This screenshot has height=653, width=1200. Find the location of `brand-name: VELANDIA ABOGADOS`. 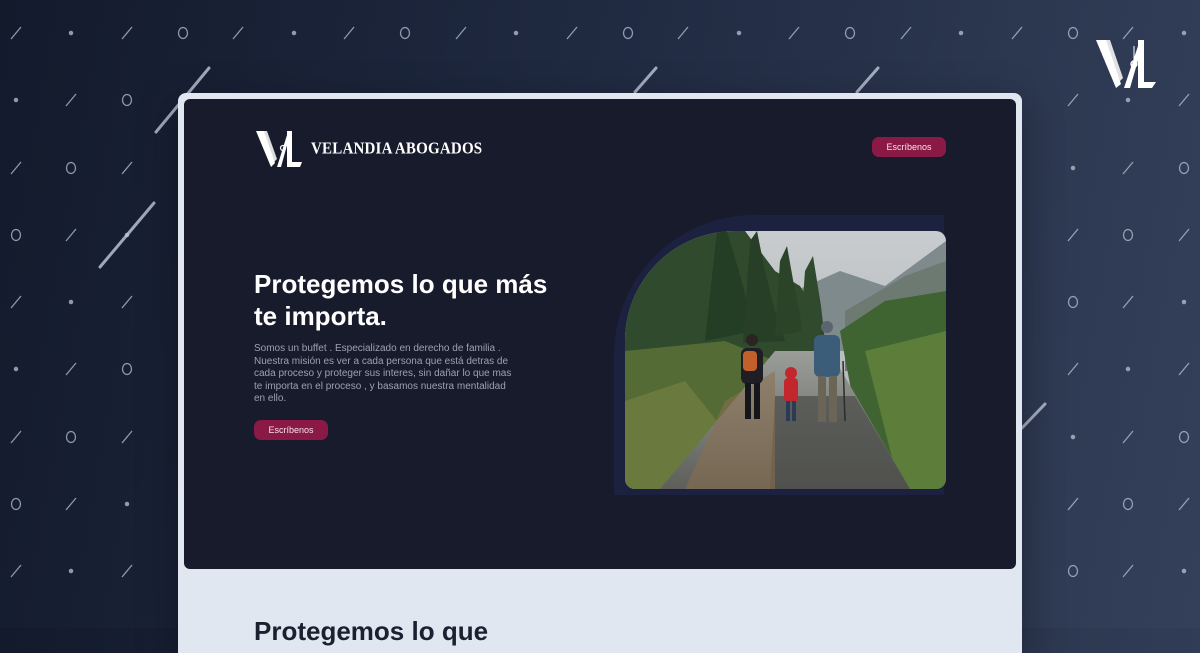

brand-name: VELANDIA ABOGADOS is located at coordinates (397, 148).